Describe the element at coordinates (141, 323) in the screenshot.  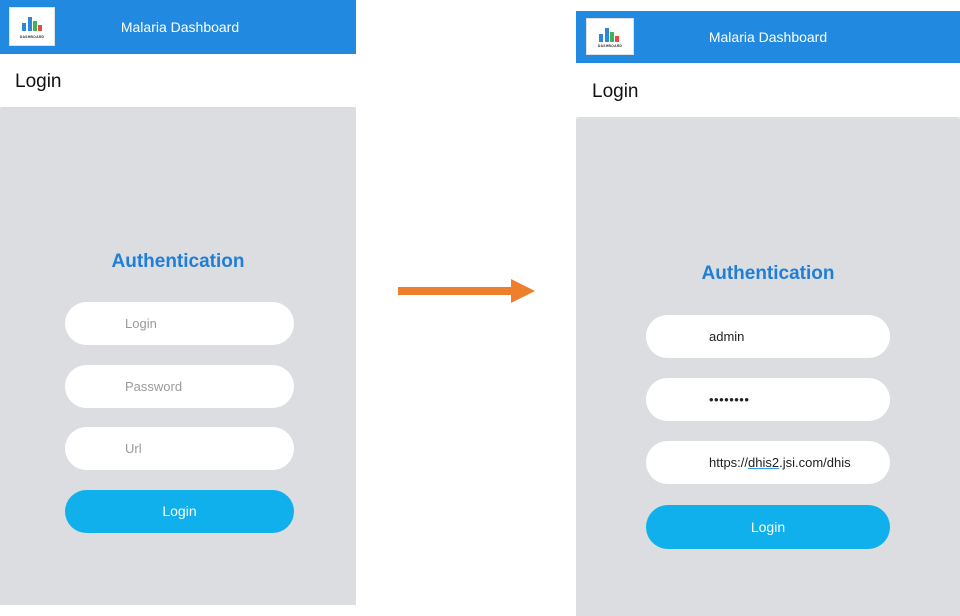
I see `login-placeholder: Login` at that location.